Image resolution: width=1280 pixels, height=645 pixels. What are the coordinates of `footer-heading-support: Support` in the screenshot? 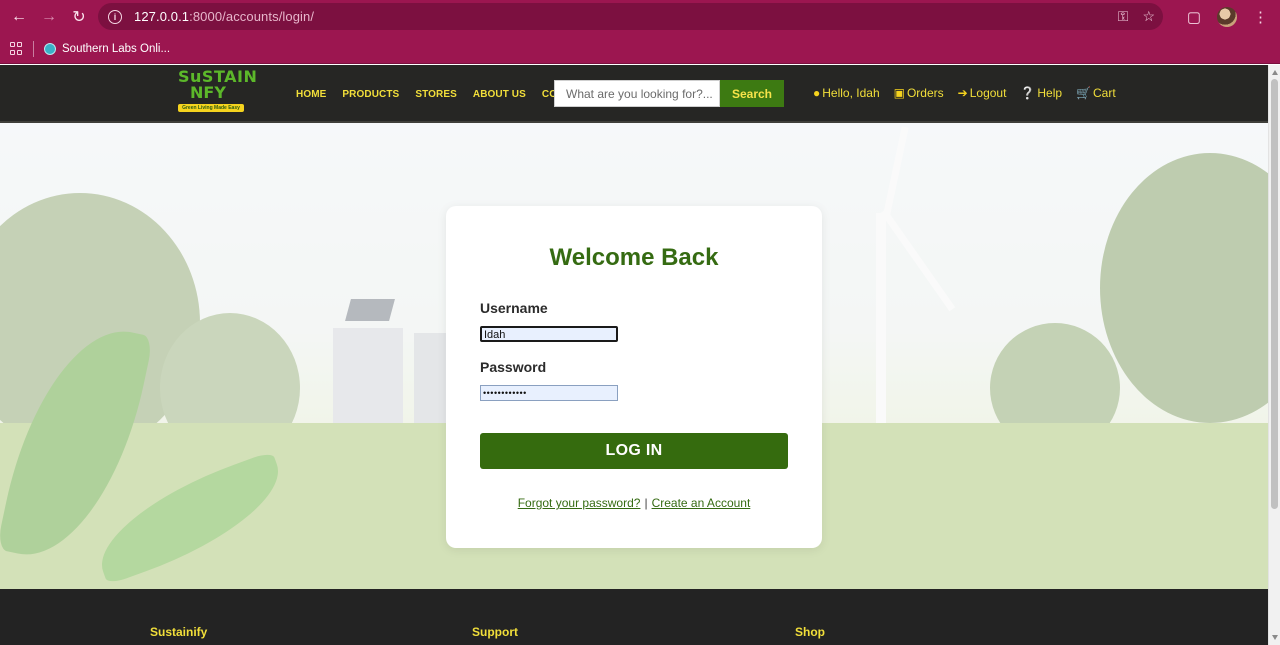 It's located at (495, 632).